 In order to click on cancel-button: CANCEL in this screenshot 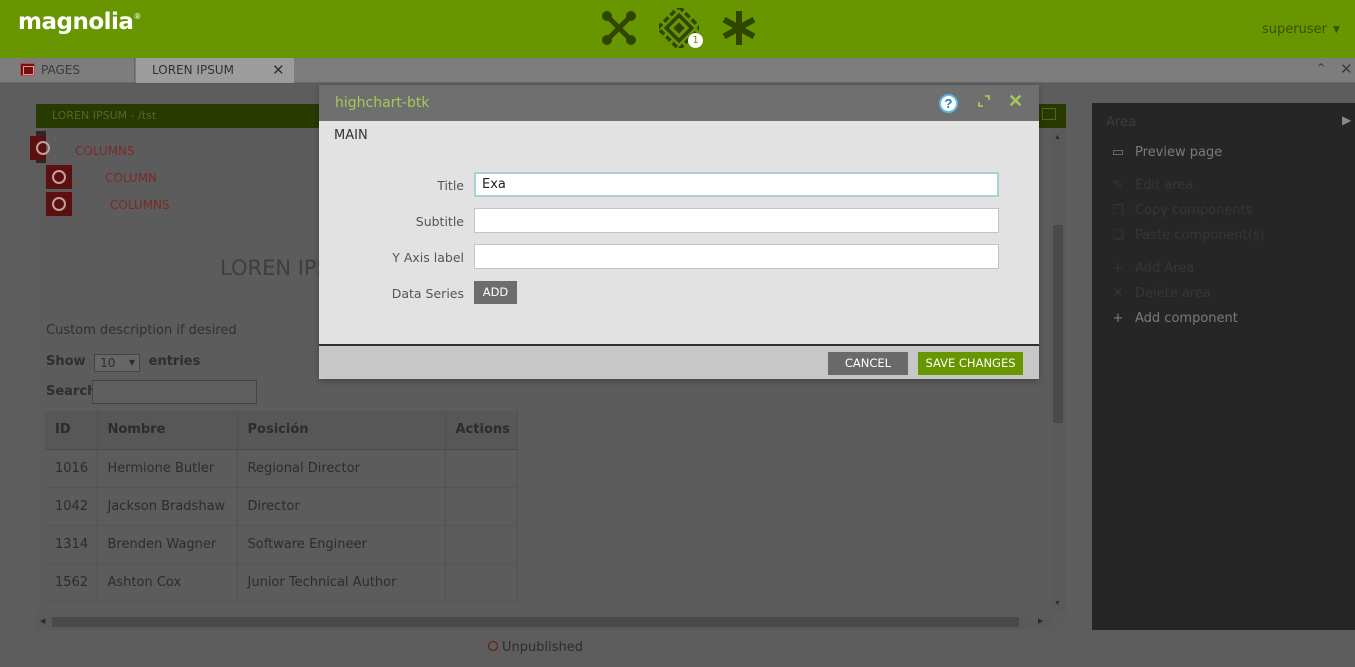, I will do `click(868, 363)`.